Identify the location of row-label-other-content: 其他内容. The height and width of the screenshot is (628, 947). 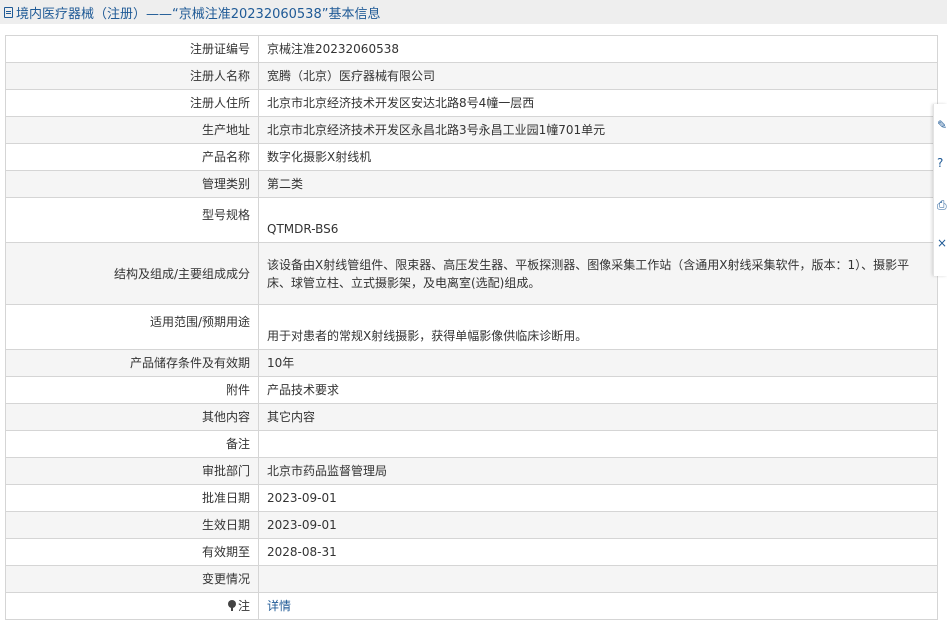
(132, 417).